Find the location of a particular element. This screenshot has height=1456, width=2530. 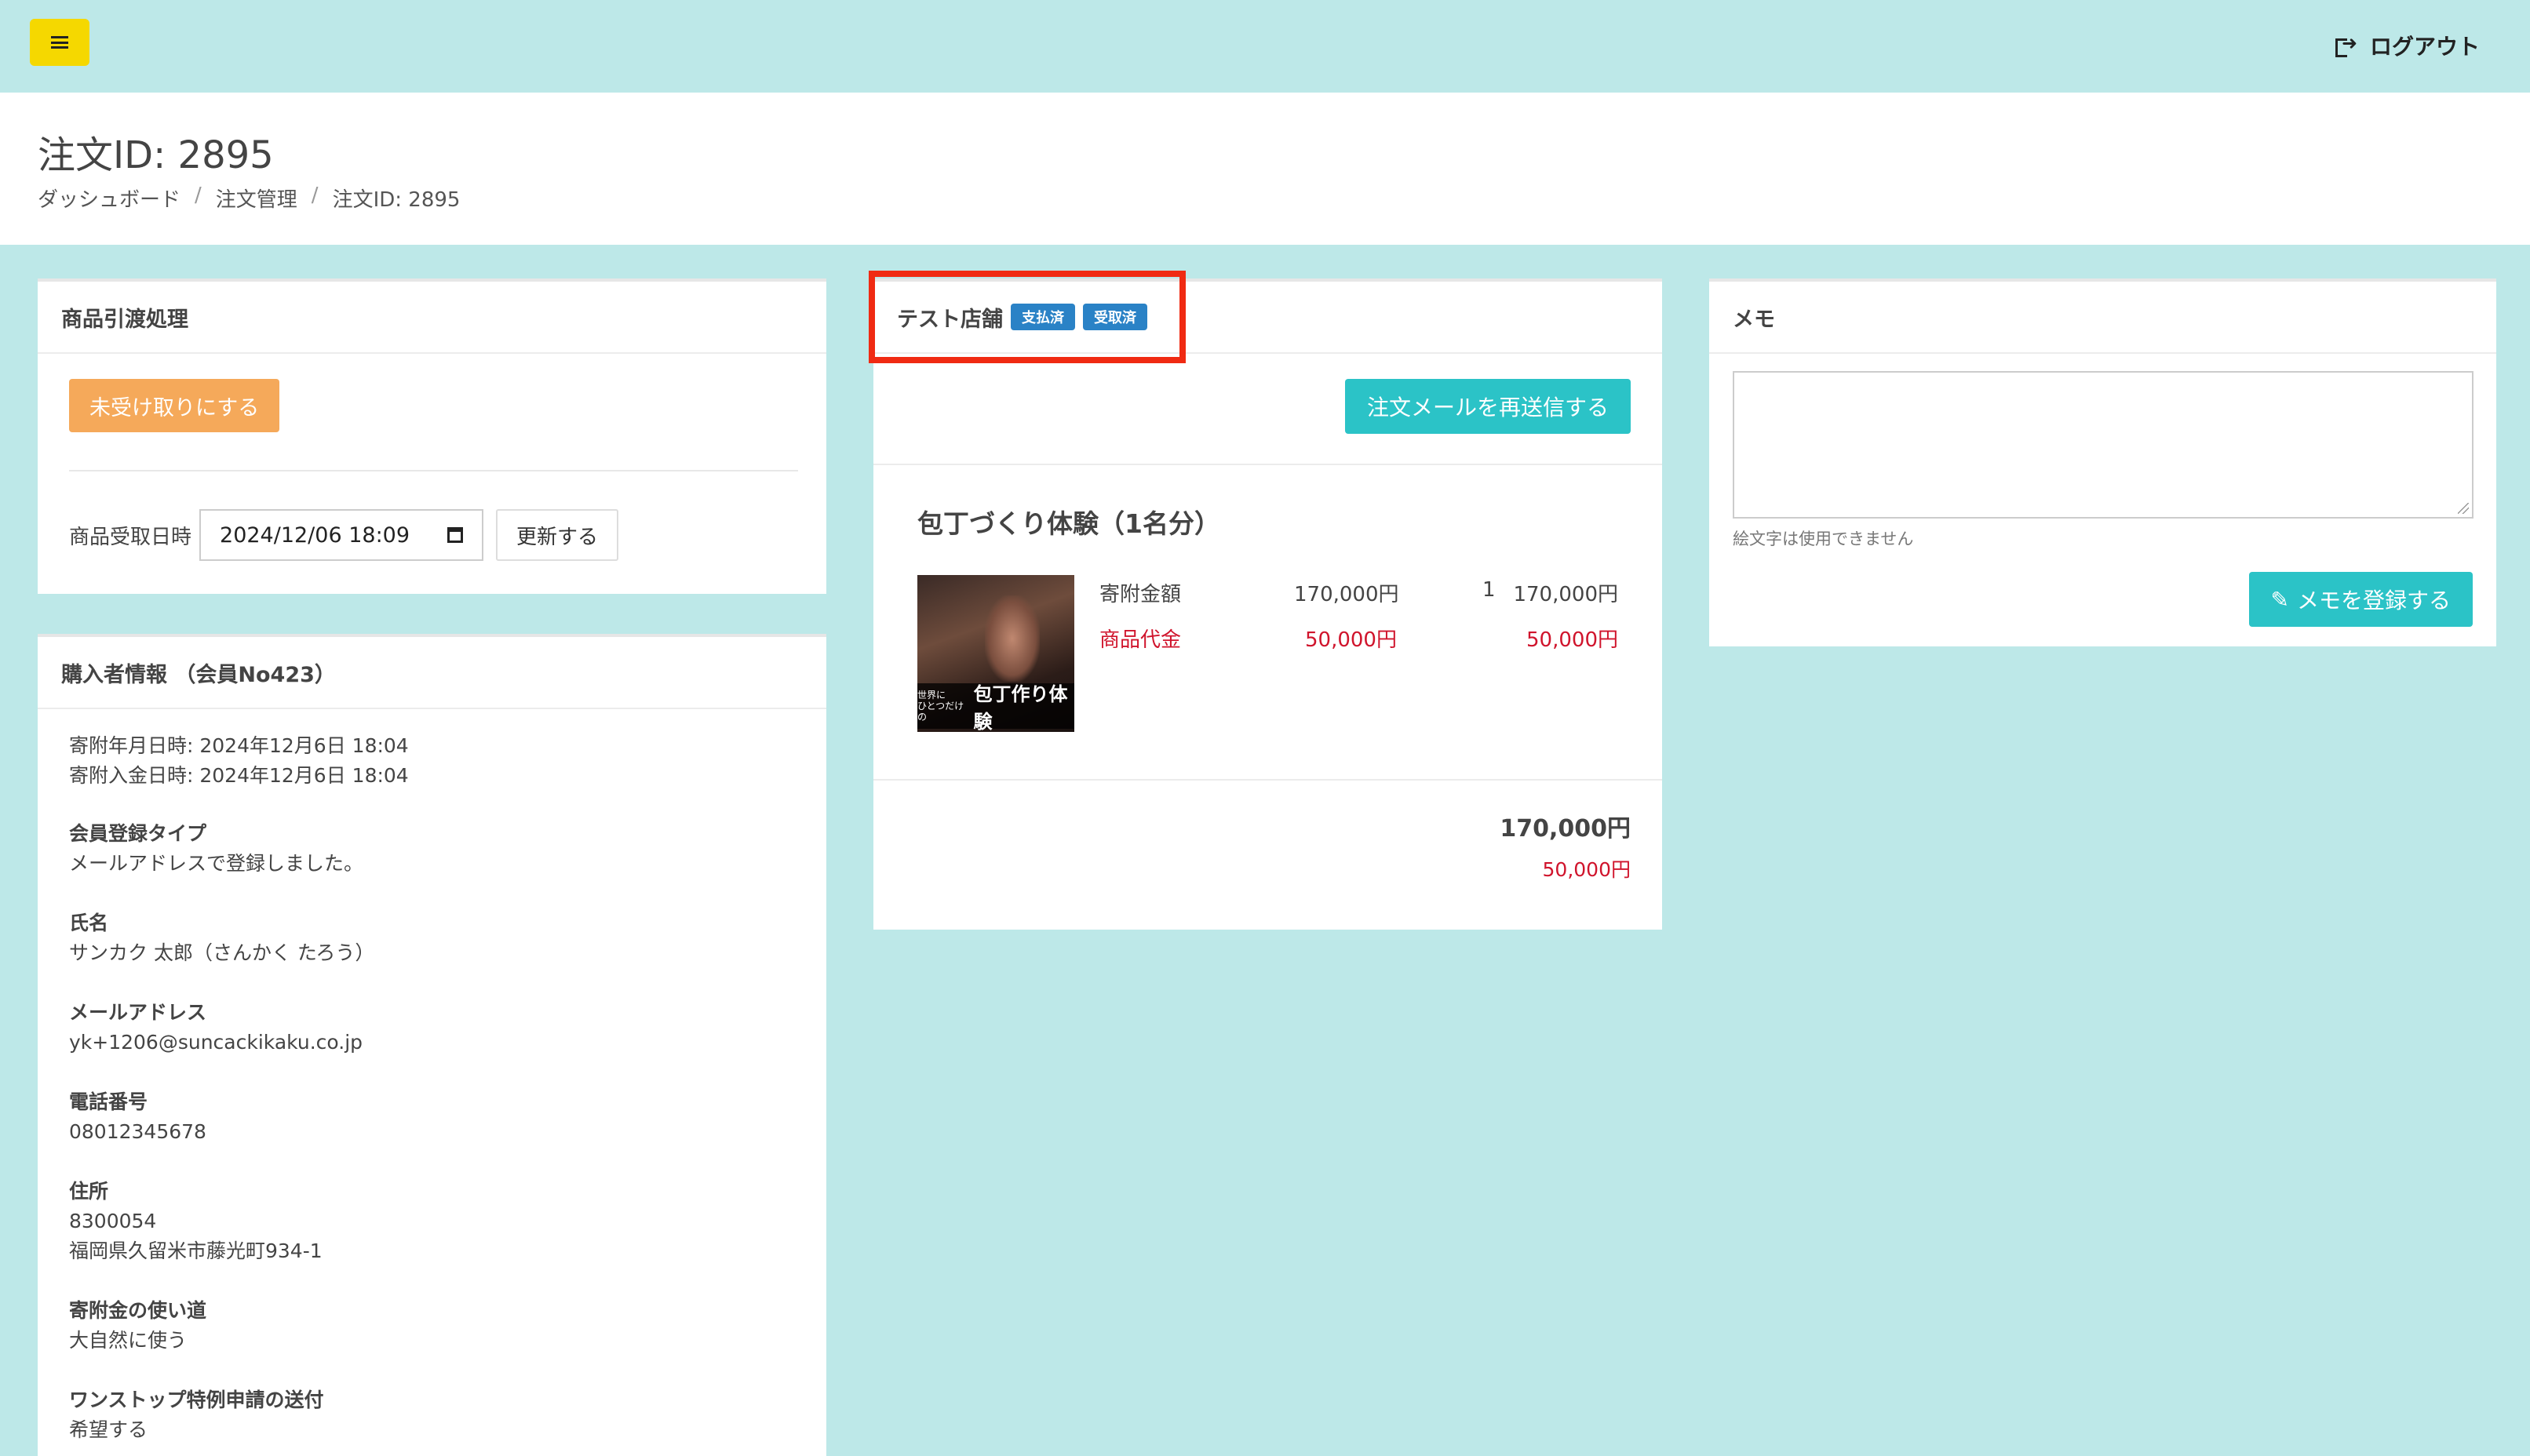

pencil-icon: ✎ is located at coordinates (2279, 599).